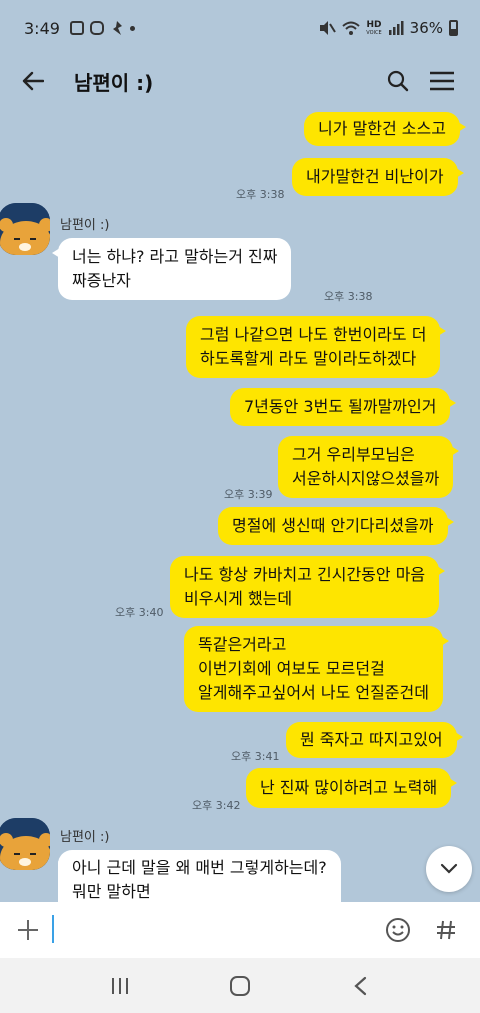 This screenshot has width=480, height=1013. I want to click on message-text: 하도록할게 라도 말이라도하겠다, so click(308, 358).